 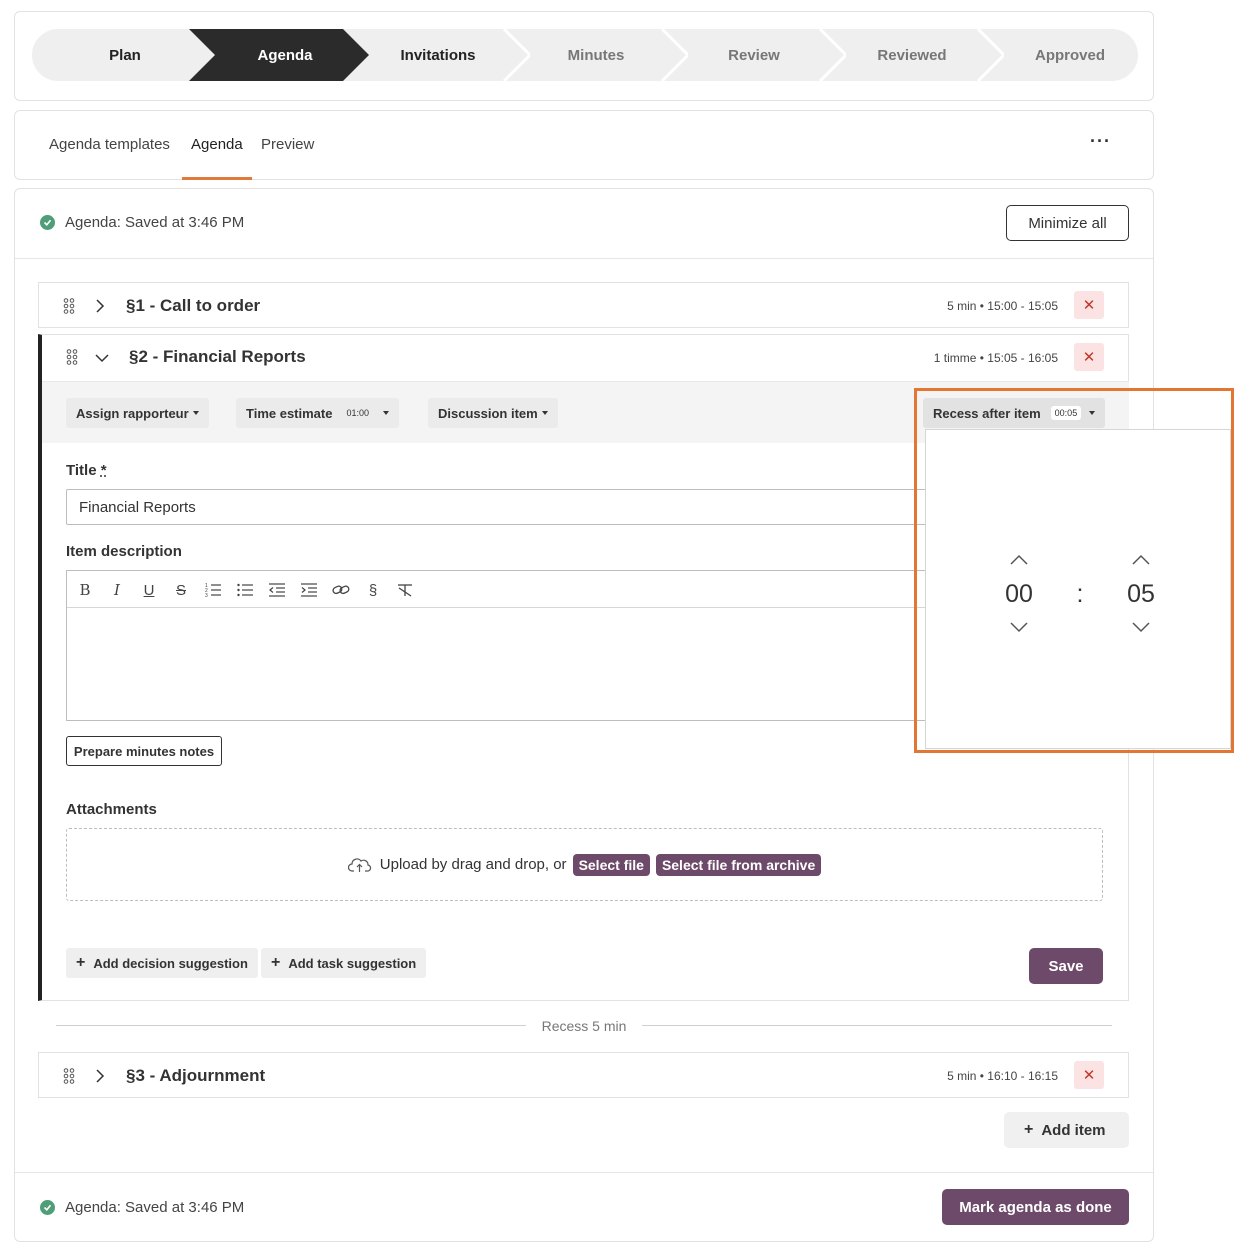 What do you see at coordinates (289, 413) in the screenshot?
I see `dropdown-label: Time estimate` at bounding box center [289, 413].